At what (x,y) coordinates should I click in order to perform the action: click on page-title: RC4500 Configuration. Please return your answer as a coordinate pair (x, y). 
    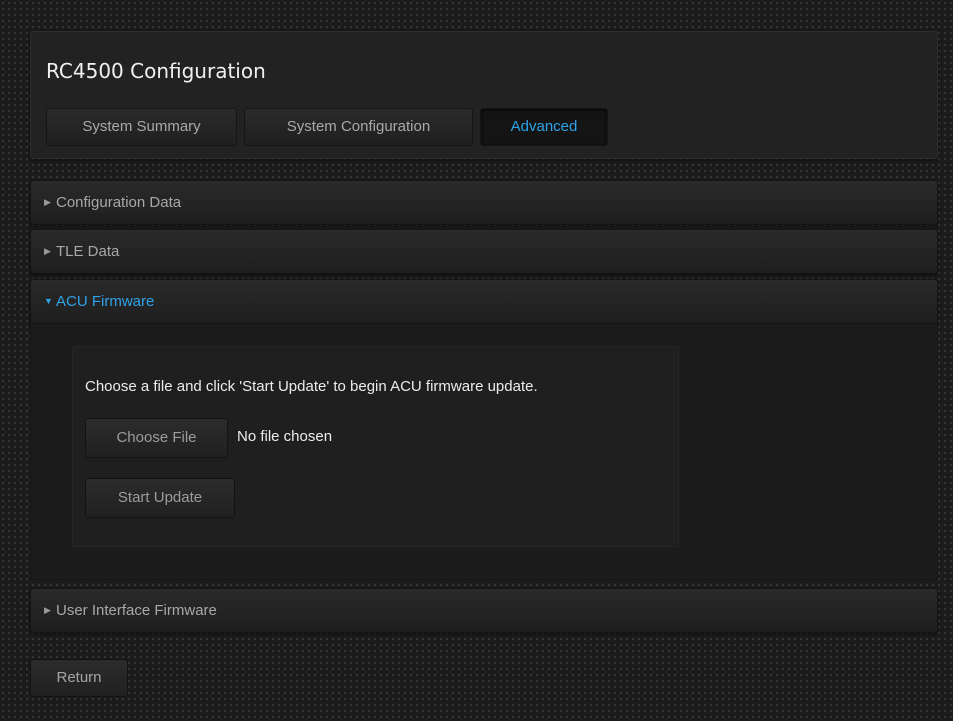
    Looking at the image, I should click on (156, 71).